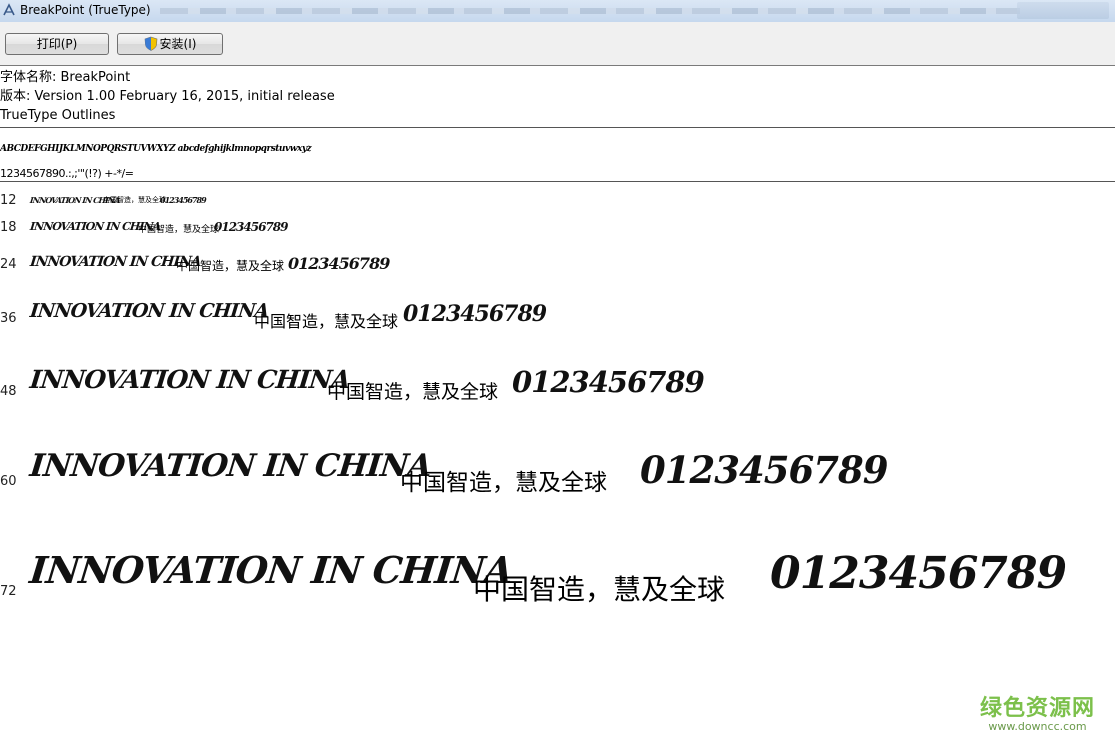 This screenshot has width=1115, height=744. I want to click on shield-icon, so click(150, 43).